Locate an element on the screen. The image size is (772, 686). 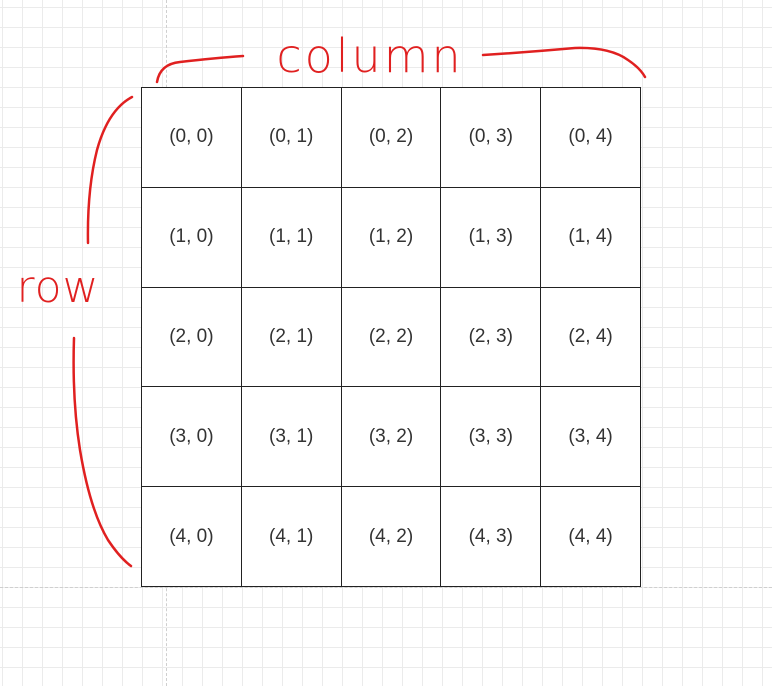
row-label: row is located at coordinates (57, 287).